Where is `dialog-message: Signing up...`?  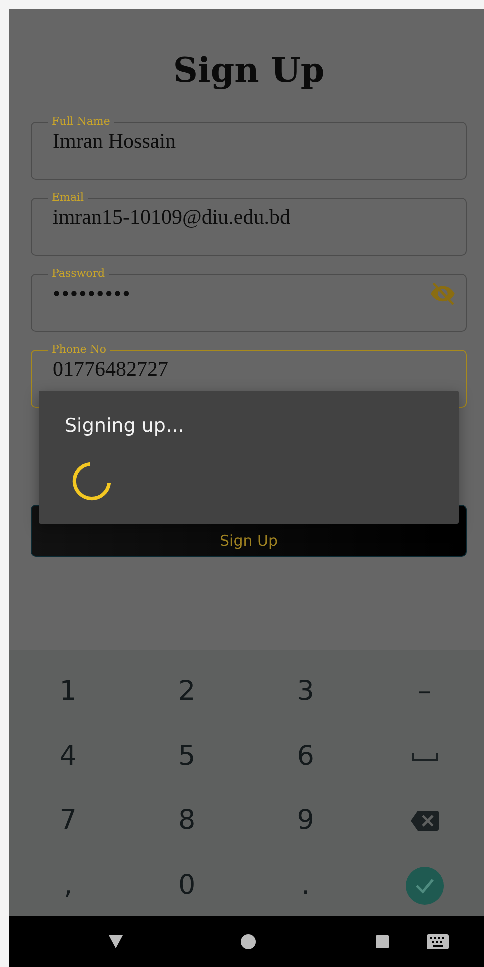
dialog-message: Signing up... is located at coordinates (125, 426).